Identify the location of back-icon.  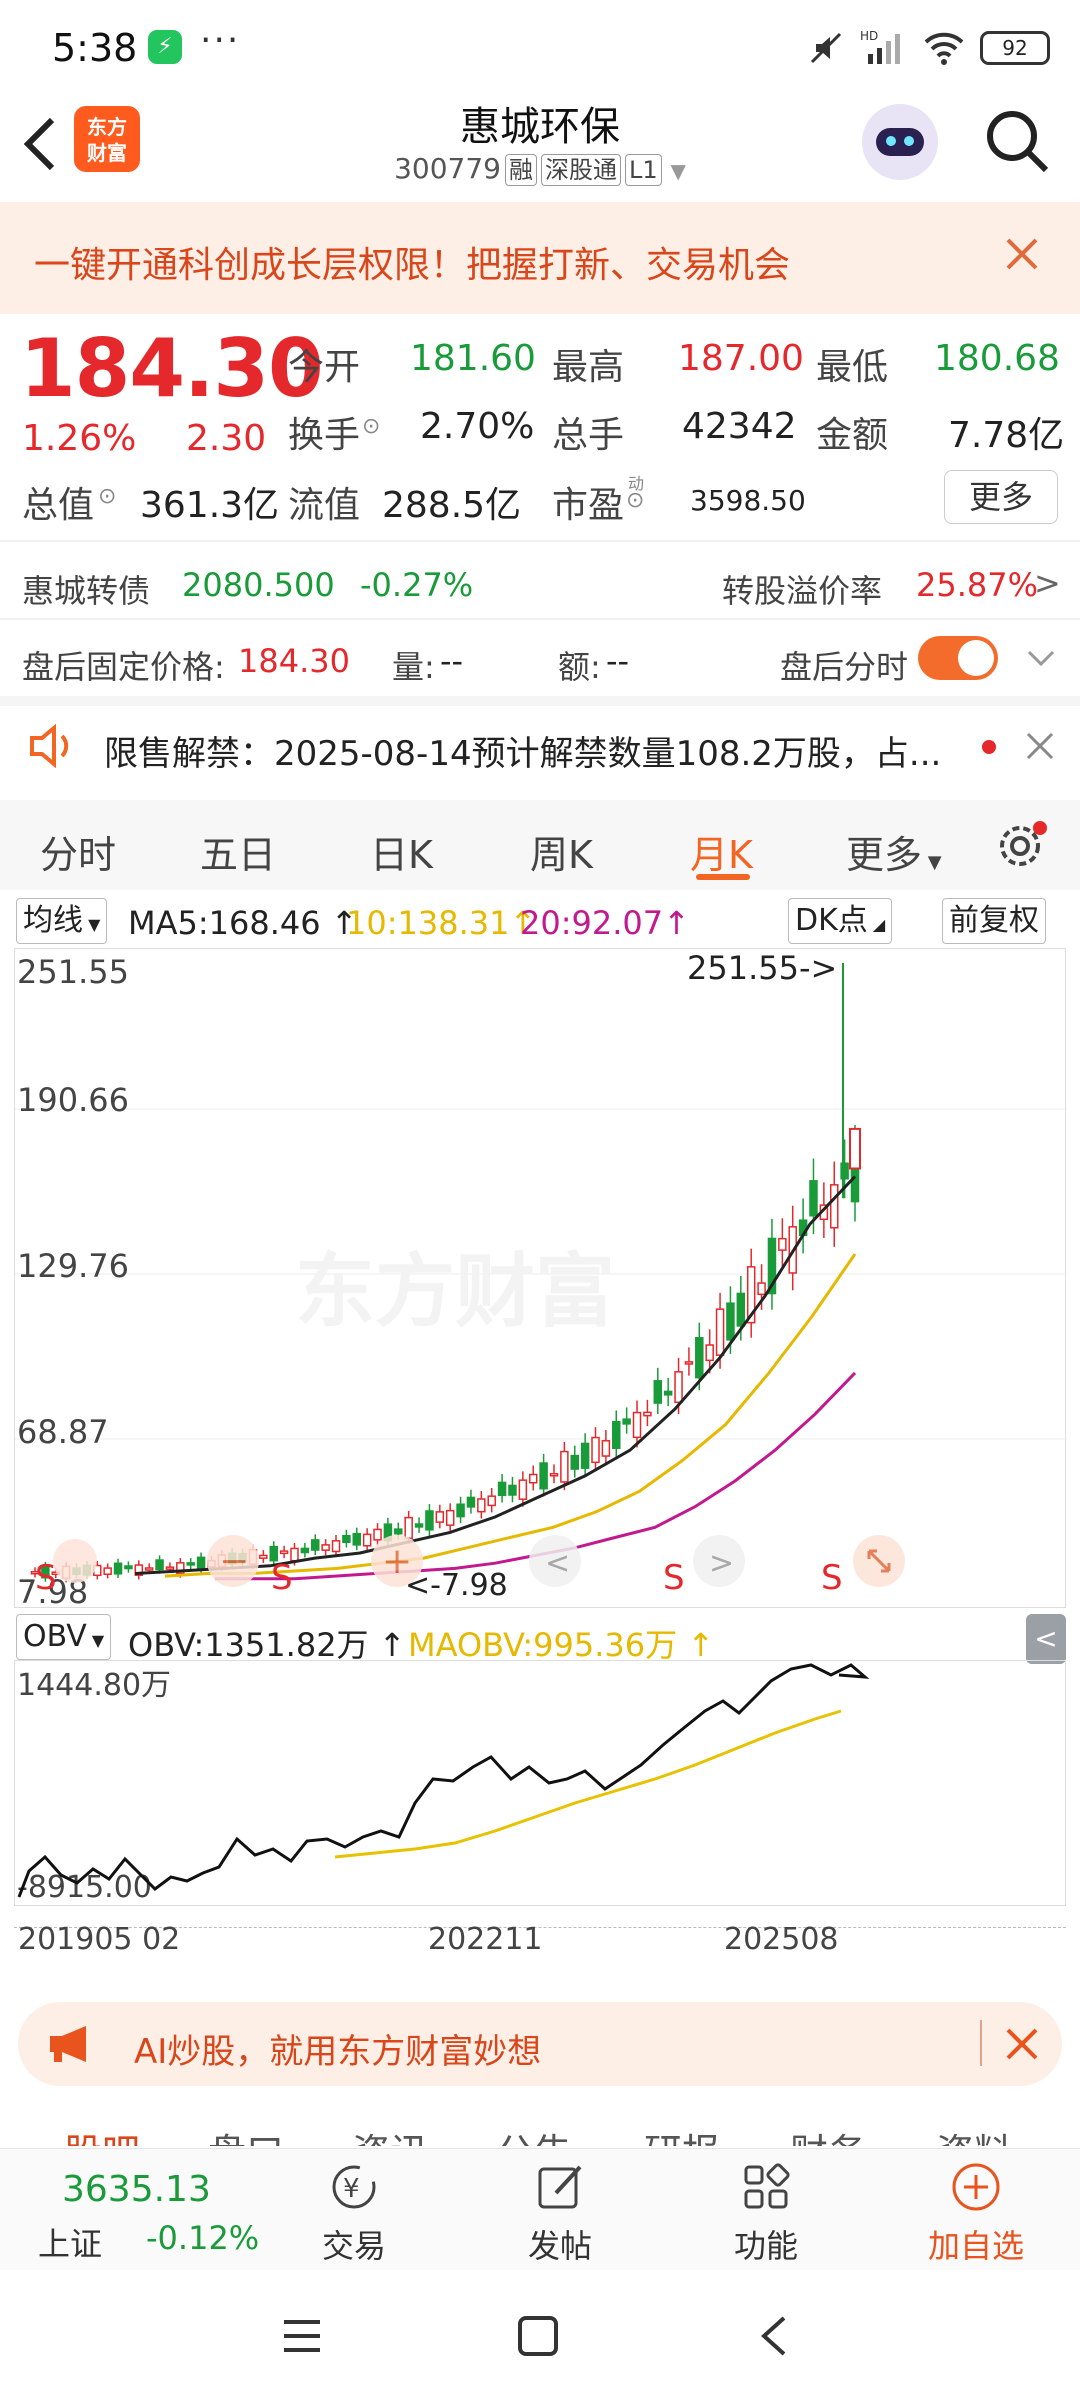
(774, 2336).